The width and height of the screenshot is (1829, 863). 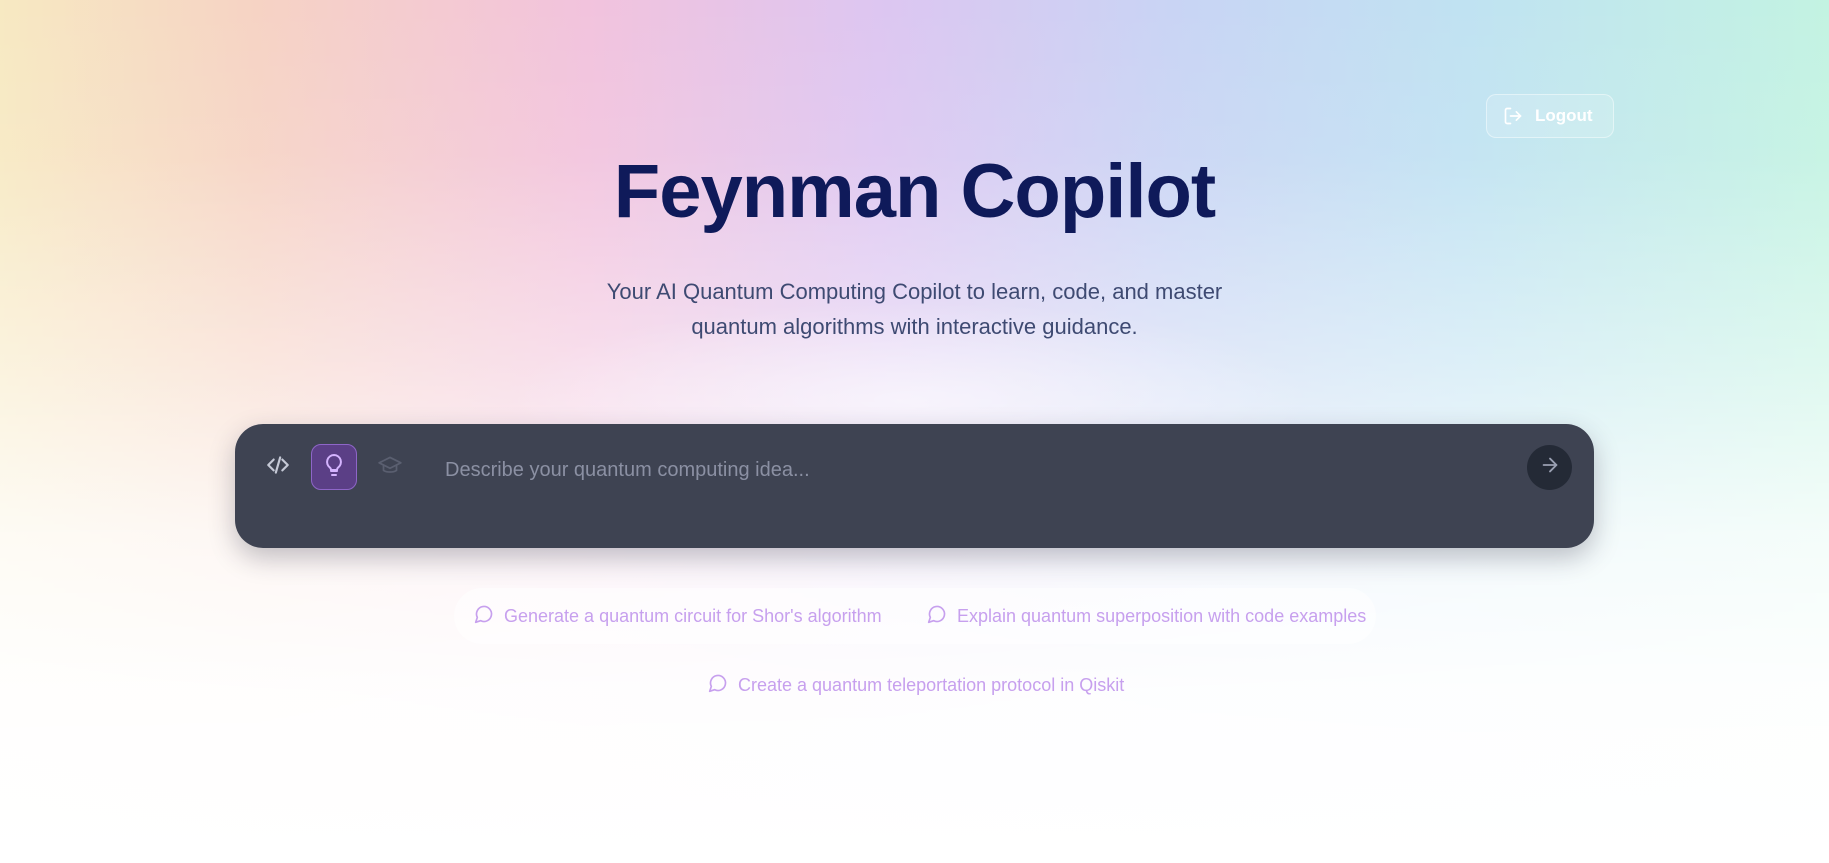 I want to click on graduation-cap-icon, so click(x=390, y=467).